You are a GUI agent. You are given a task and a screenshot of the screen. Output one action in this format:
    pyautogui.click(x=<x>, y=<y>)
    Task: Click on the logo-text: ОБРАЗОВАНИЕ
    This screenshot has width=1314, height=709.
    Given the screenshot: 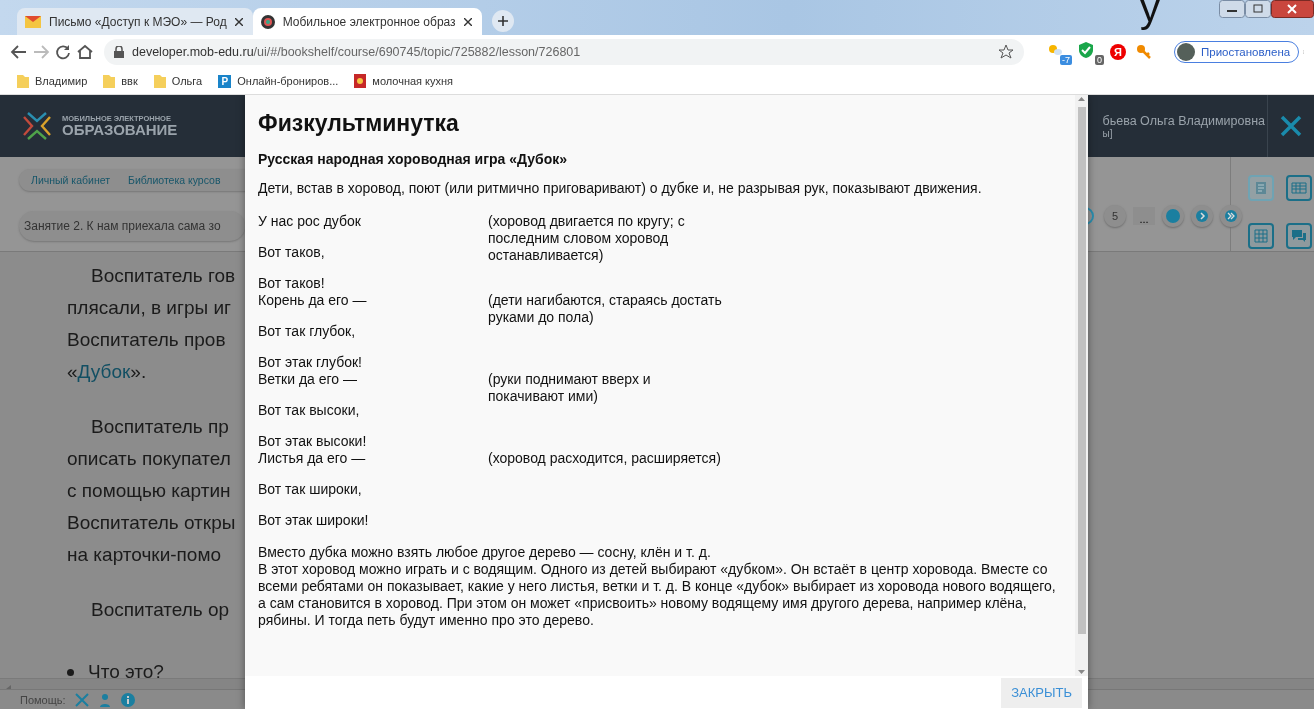 What is the action you would take?
    pyautogui.click(x=120, y=130)
    